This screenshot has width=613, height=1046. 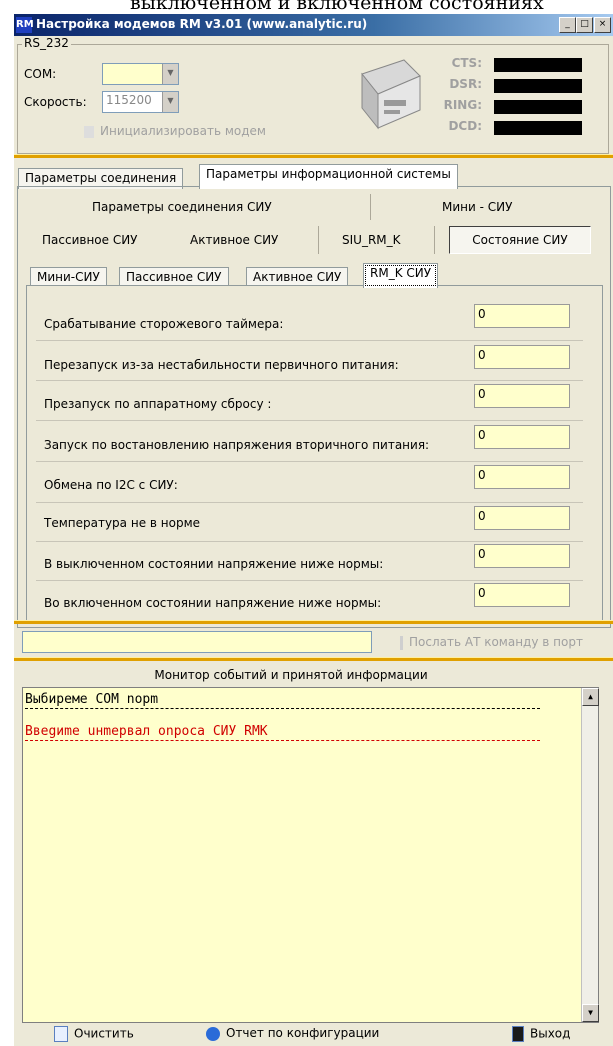 I want to click on dsr-label: DSR:, so click(x=465, y=84).